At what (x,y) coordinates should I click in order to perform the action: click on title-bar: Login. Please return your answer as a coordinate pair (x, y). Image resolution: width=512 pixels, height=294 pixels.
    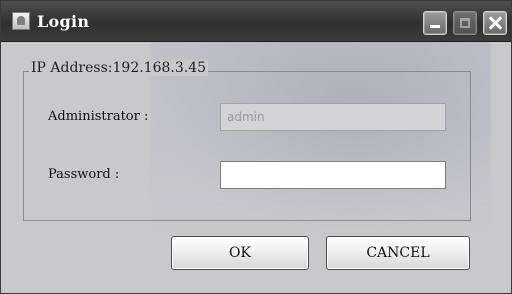
    Looking at the image, I should click on (256, 21).